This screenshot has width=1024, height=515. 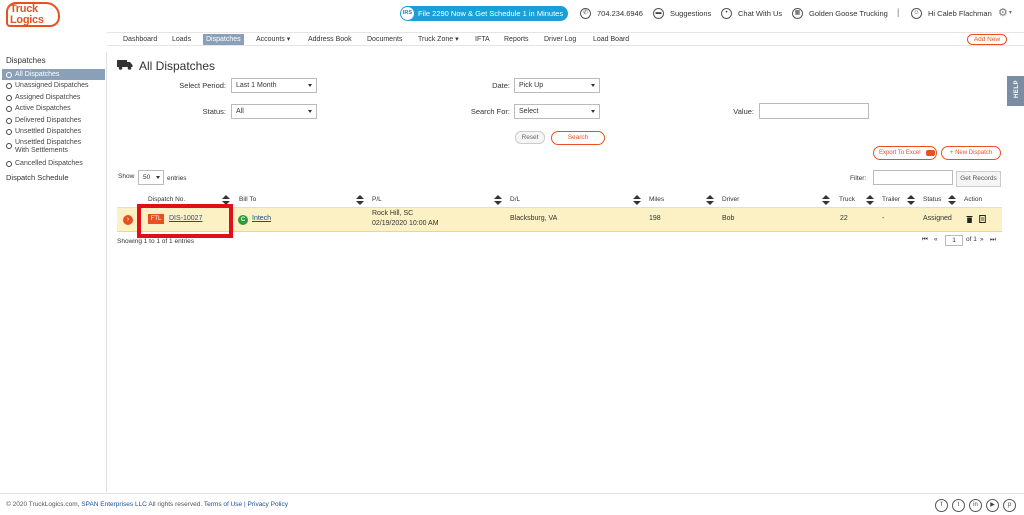 I want to click on help-tab: HELP, so click(x=1015, y=91).